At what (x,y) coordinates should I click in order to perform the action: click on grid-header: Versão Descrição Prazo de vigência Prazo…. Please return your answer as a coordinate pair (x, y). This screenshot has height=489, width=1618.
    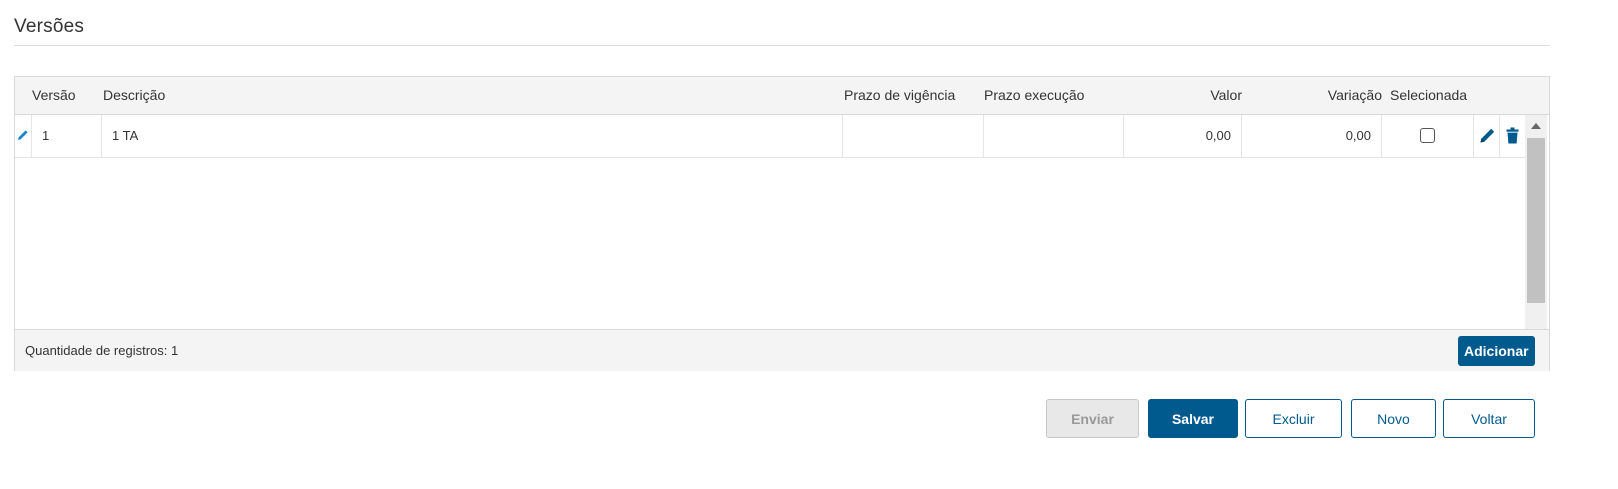
    Looking at the image, I should click on (782, 96).